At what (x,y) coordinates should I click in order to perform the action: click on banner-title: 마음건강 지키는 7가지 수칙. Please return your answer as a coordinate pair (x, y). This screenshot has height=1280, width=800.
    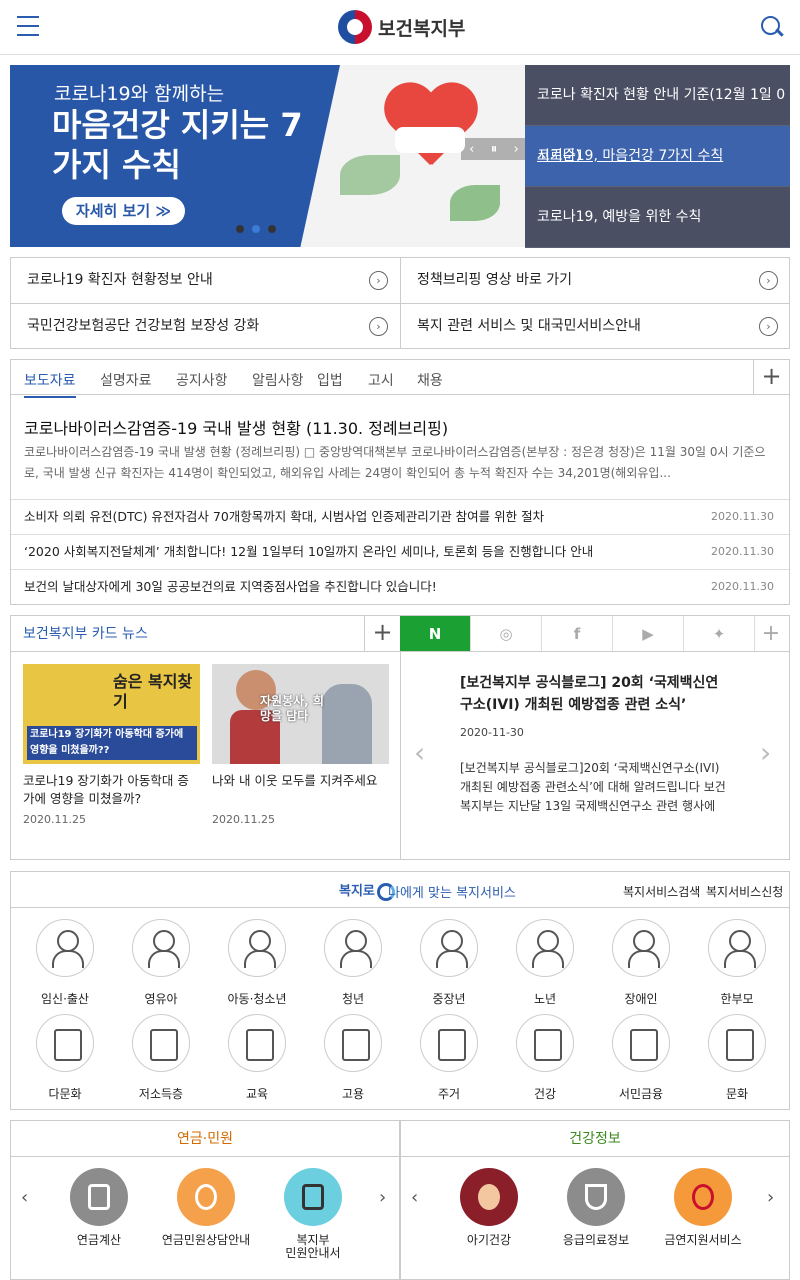
    Looking at the image, I should click on (177, 145).